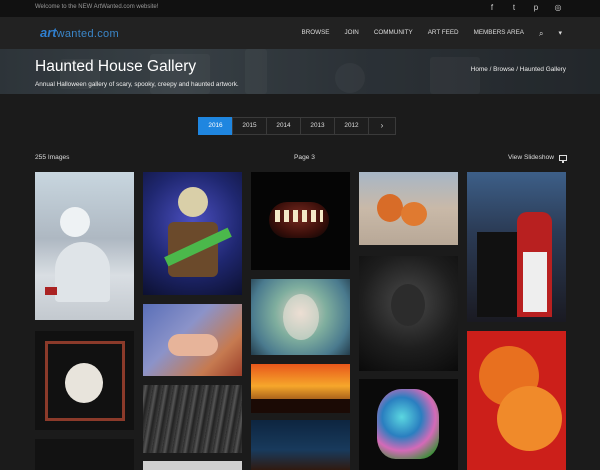 This screenshot has width=600, height=470. Describe the element at coordinates (536, 7) in the screenshot. I see `pinterest-icon: p` at that location.